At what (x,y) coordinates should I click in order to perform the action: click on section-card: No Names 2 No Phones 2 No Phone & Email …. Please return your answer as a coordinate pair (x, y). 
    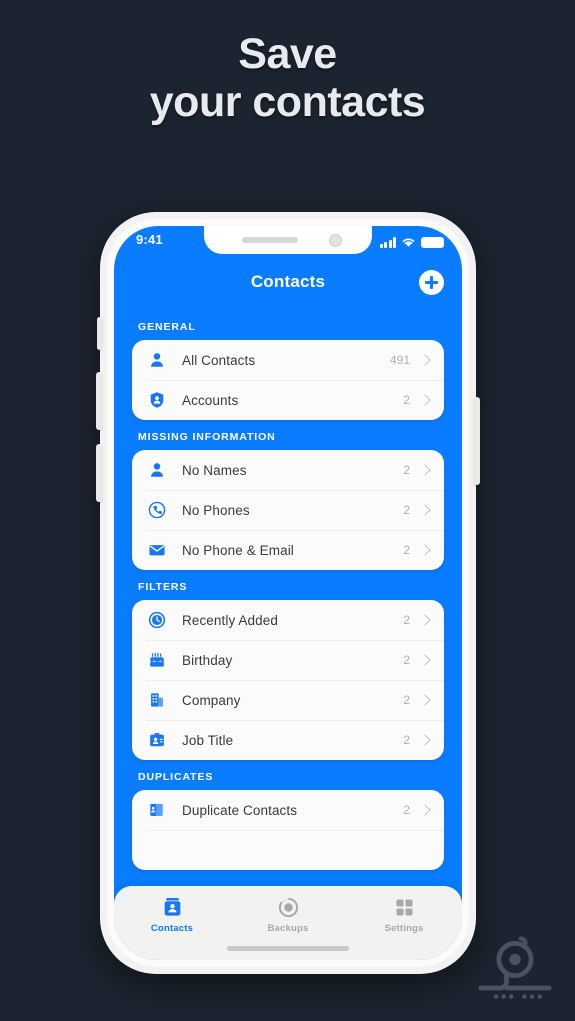
    Looking at the image, I should click on (288, 510).